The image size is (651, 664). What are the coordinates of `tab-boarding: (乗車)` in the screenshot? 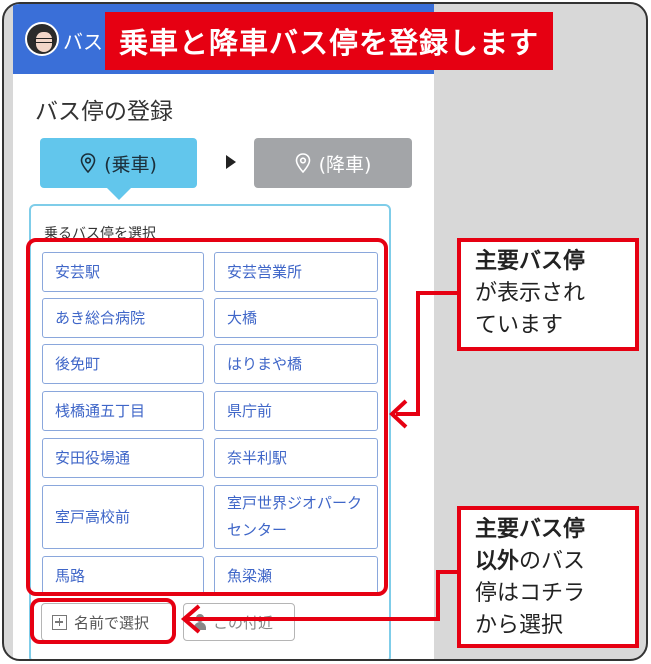 It's located at (118, 163).